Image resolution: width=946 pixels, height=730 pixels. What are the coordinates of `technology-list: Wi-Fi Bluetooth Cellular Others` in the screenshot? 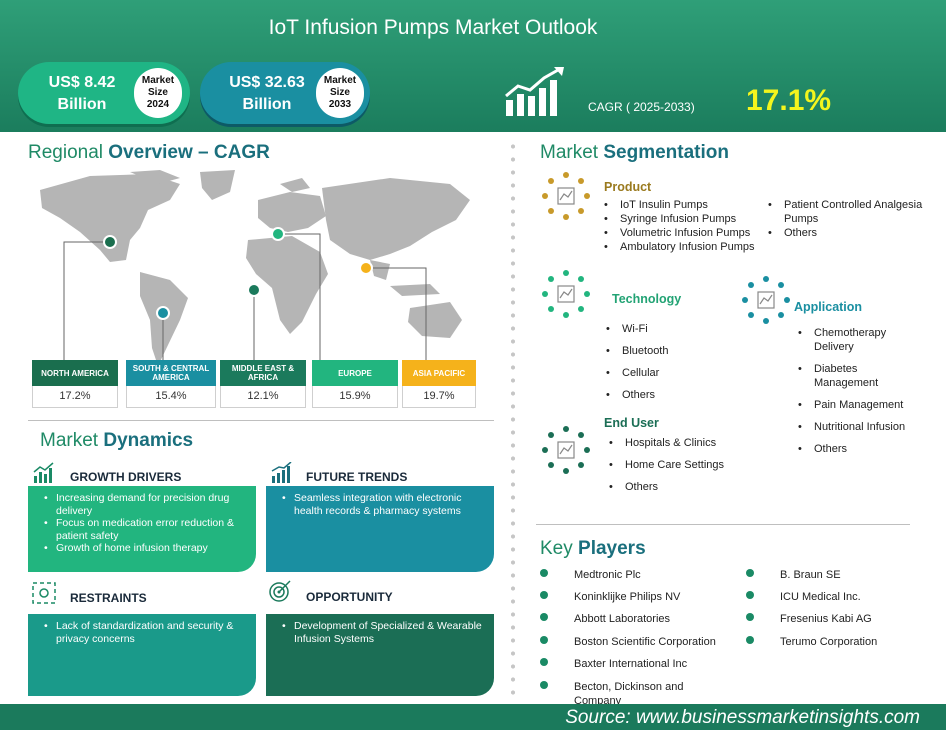 It's located at (666, 366).